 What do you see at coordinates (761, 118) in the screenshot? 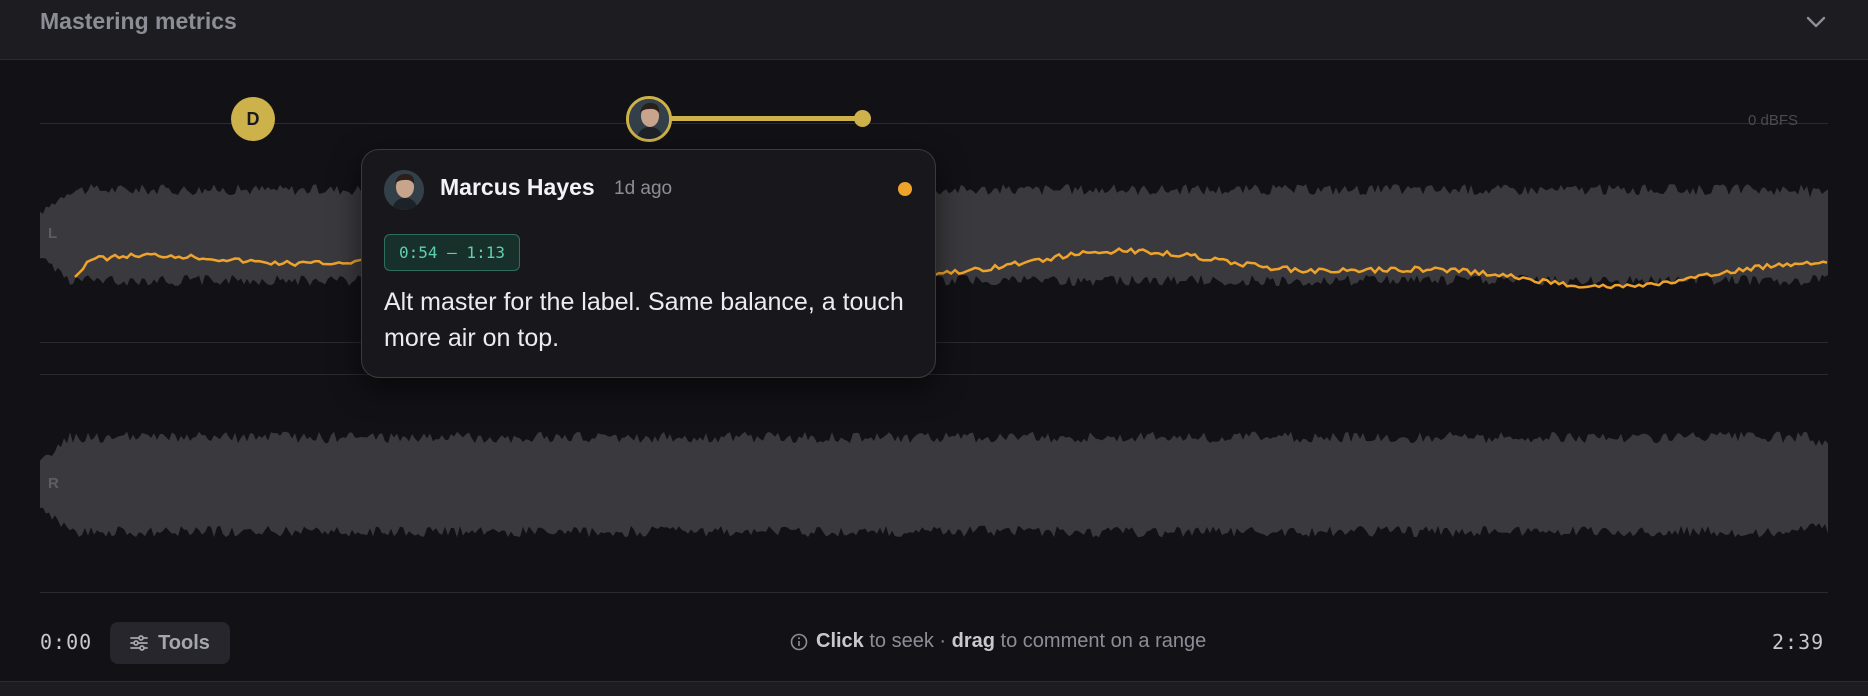
I see `comment-range-bar` at bounding box center [761, 118].